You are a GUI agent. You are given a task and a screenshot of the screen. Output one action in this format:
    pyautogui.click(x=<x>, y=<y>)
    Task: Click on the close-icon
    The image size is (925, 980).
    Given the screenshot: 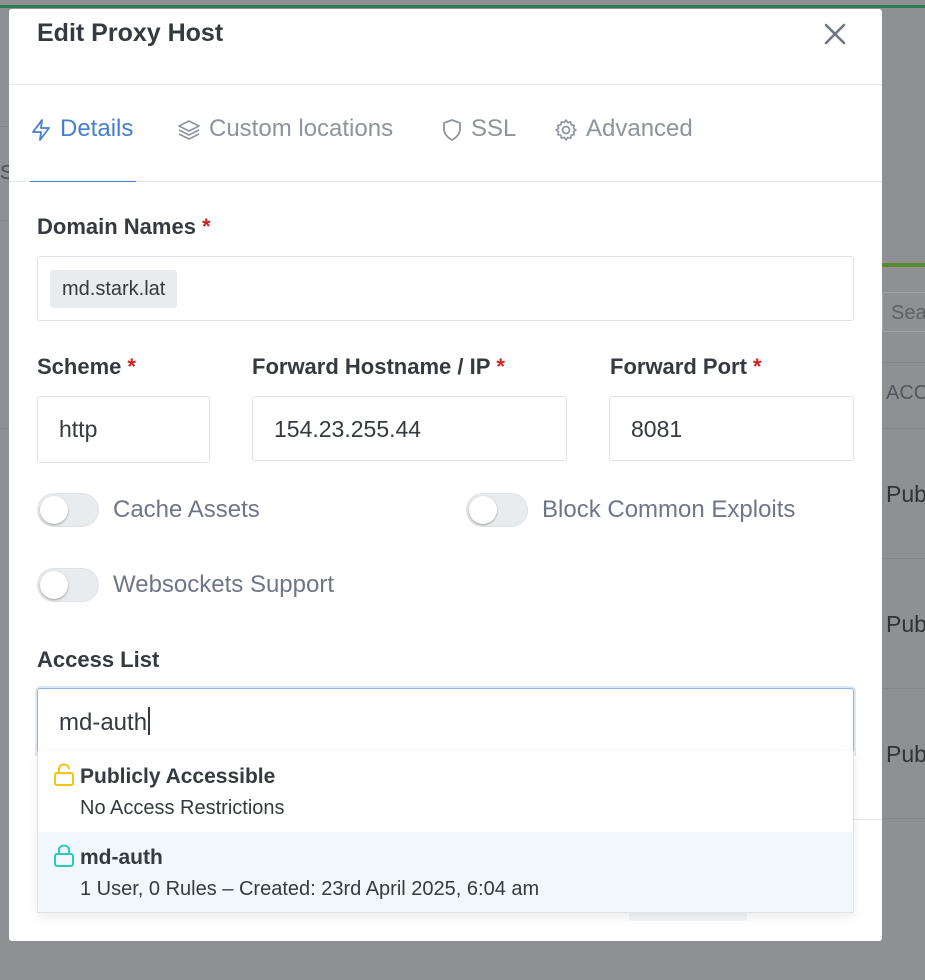 What is the action you would take?
    pyautogui.click(x=835, y=34)
    